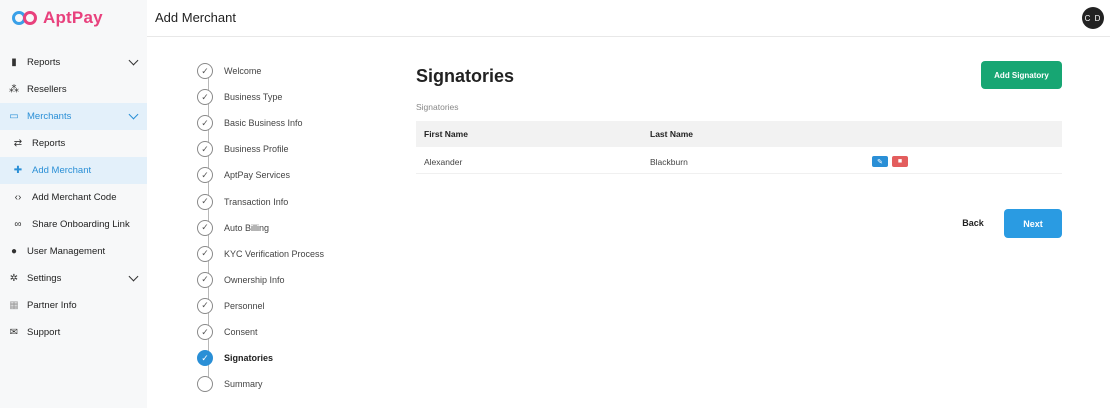  What do you see at coordinates (18, 224) in the screenshot?
I see `link-icon: ∞` at bounding box center [18, 224].